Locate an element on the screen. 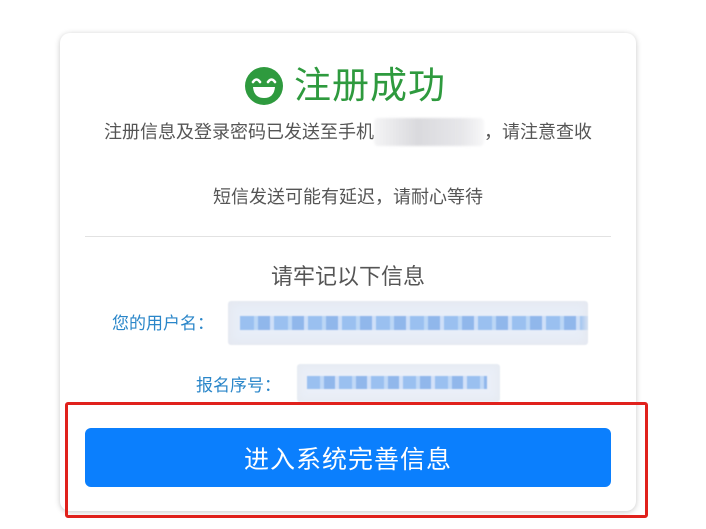  sms-delay-note: 短信发送可能有延迟，请耐心等待 is located at coordinates (348, 197).